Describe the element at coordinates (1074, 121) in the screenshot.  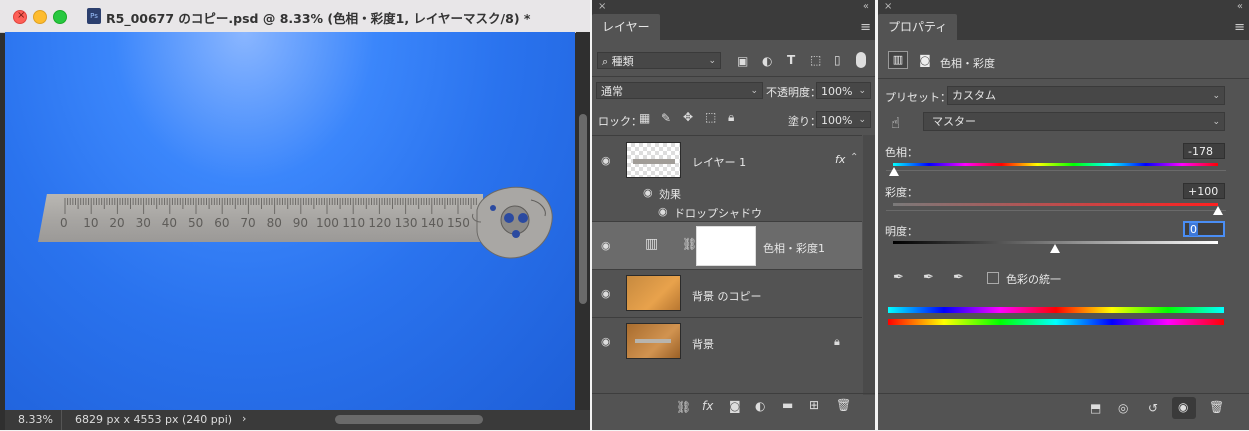
I see `channel-dropdown: マスター ⌄` at that location.